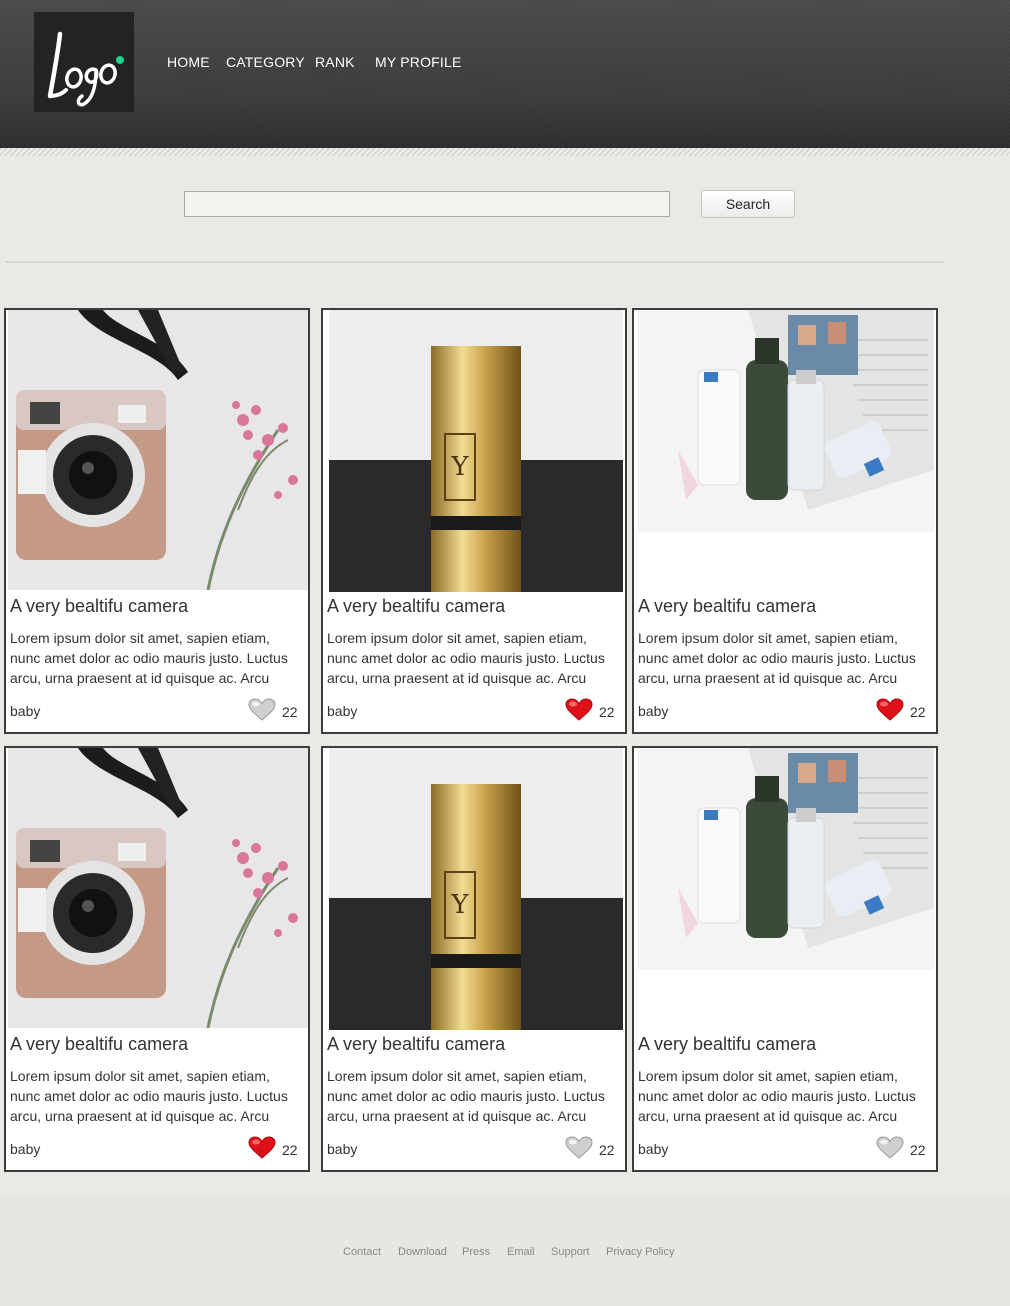  What do you see at coordinates (335, 62) in the screenshot?
I see `nav-rank: RANK` at bounding box center [335, 62].